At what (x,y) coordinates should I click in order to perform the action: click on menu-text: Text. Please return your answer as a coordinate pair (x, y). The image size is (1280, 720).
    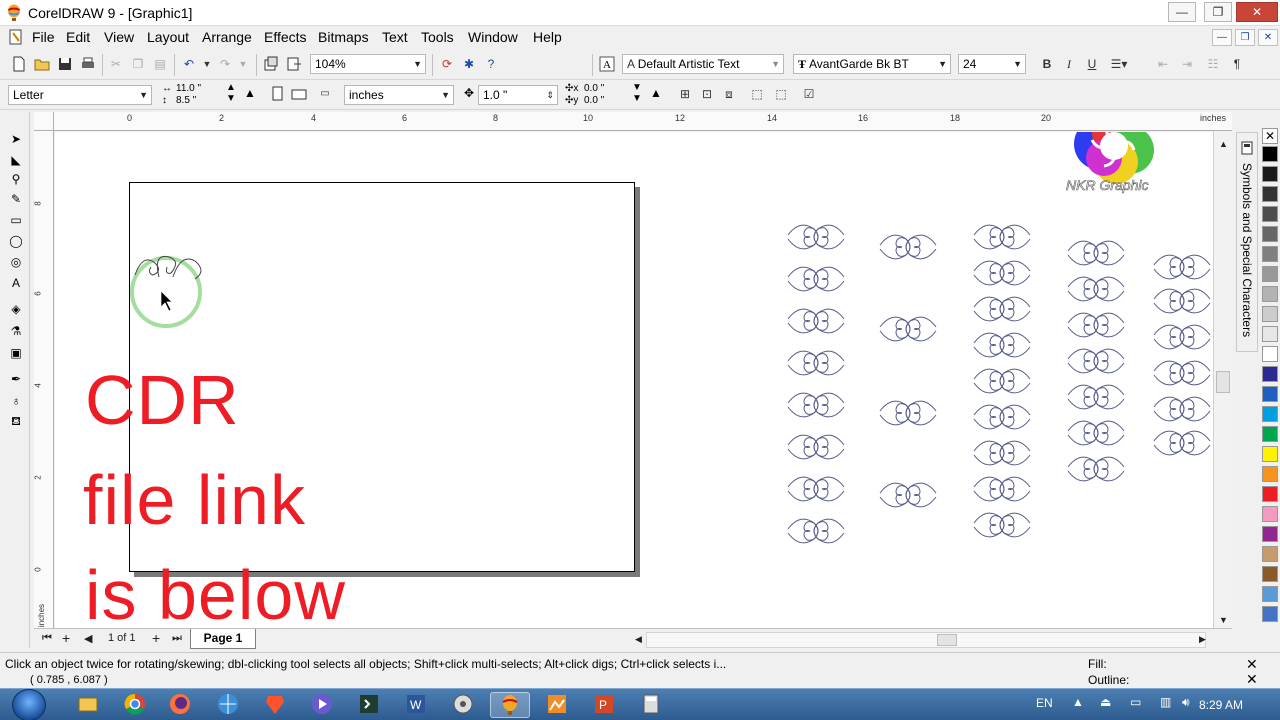
    Looking at the image, I should click on (395, 37).